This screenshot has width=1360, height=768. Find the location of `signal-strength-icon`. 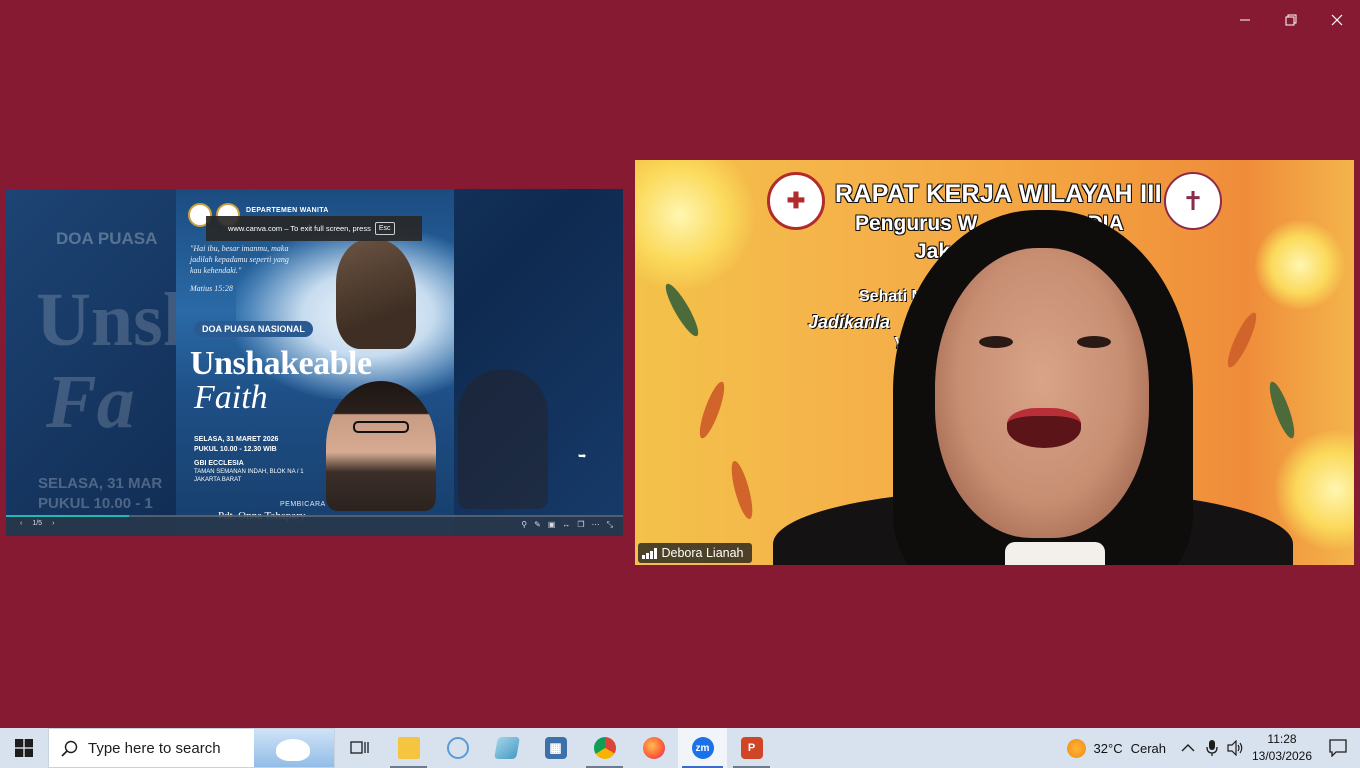

signal-strength-icon is located at coordinates (649, 553).